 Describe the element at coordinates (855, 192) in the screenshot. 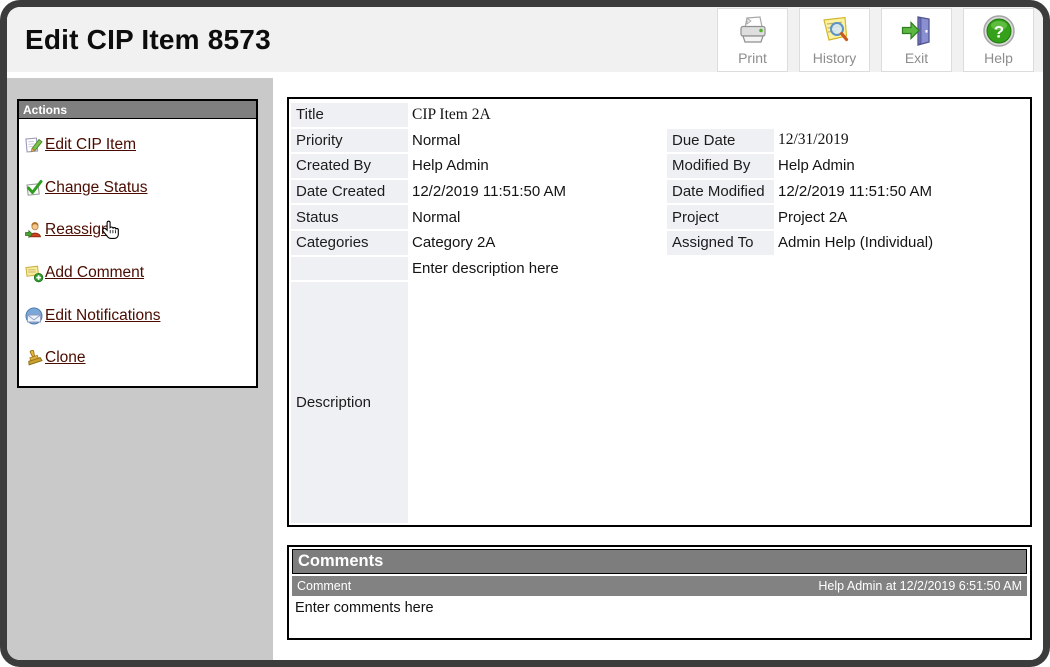

I see `field-value-date-modified: 12/2/2019 11:51:50 AM` at that location.